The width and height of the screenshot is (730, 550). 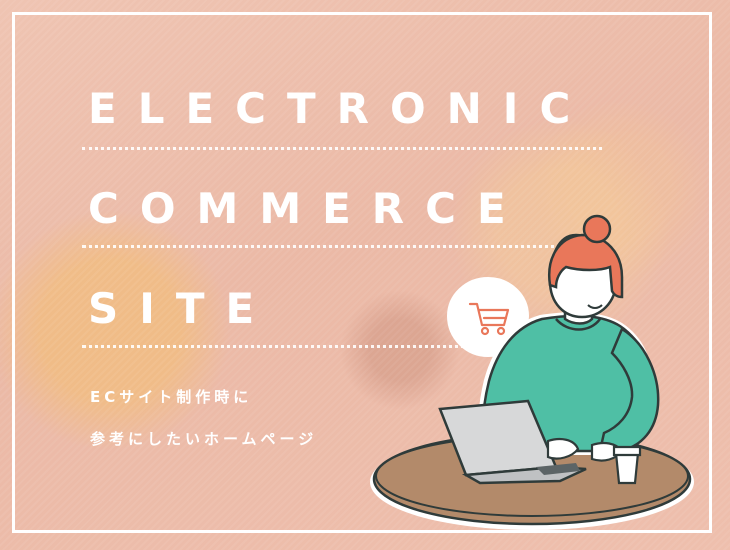 I want to click on subtitle-line-2: 参考にしたいホームページ, so click(x=204, y=439).